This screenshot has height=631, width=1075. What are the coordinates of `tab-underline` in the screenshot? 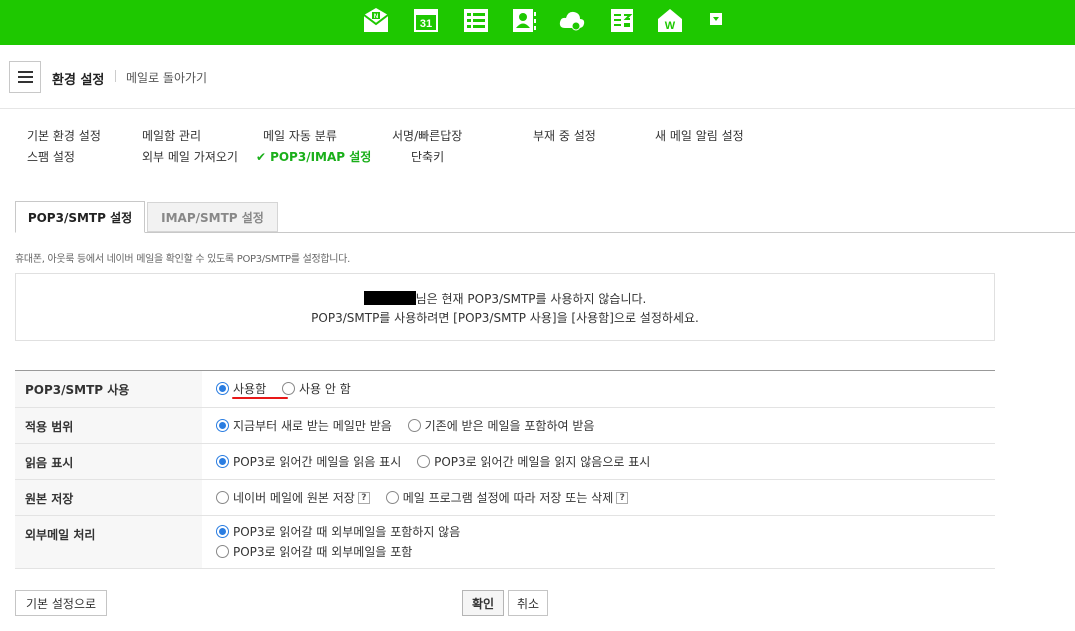 It's located at (545, 232).